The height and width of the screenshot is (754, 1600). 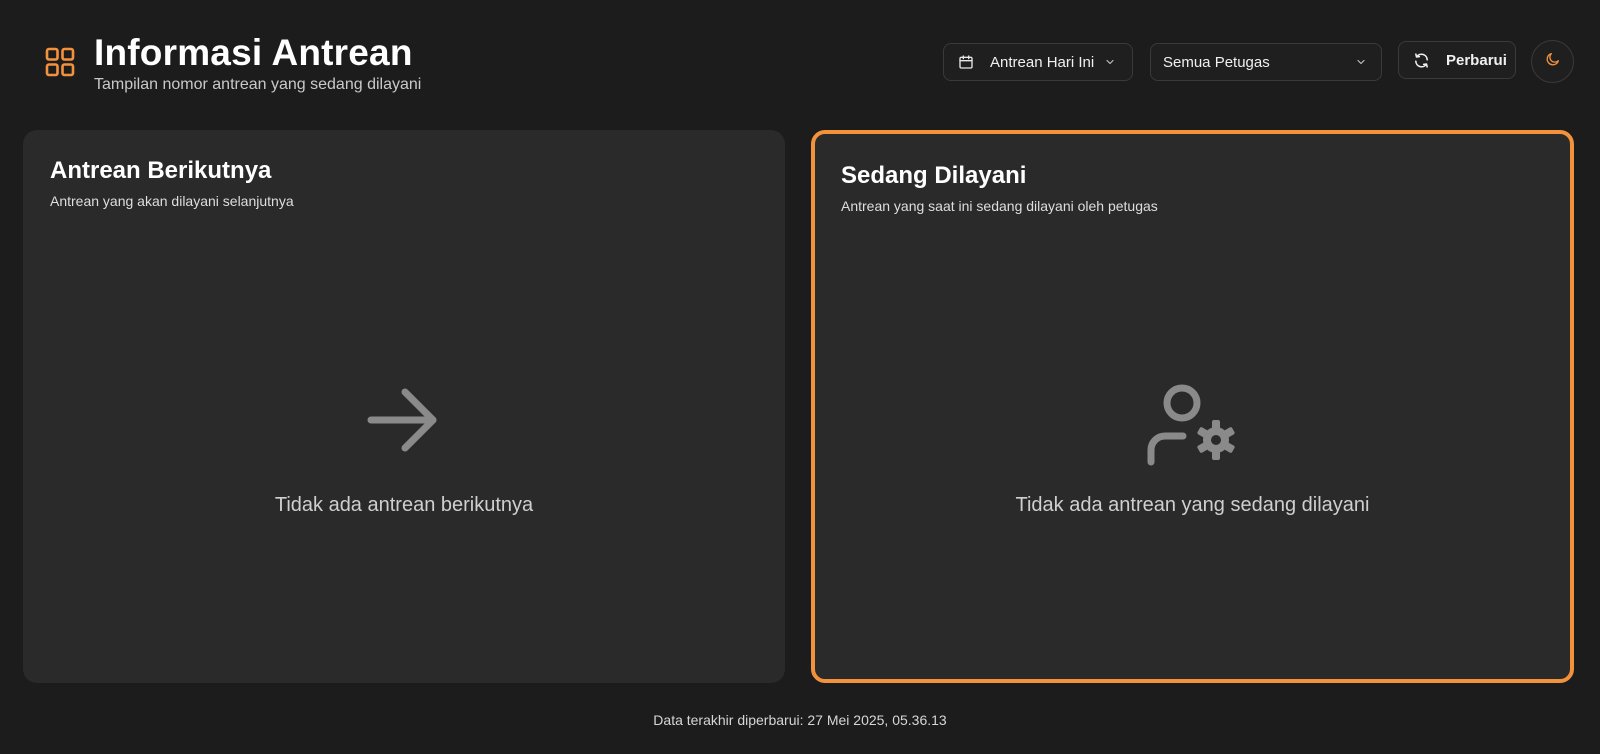 I want to click on moon-icon, so click(x=1553, y=61).